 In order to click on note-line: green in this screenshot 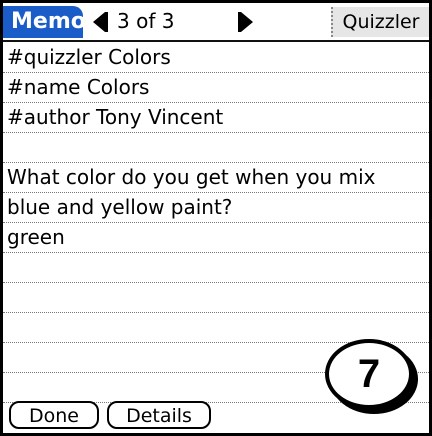, I will do `click(216, 238)`.